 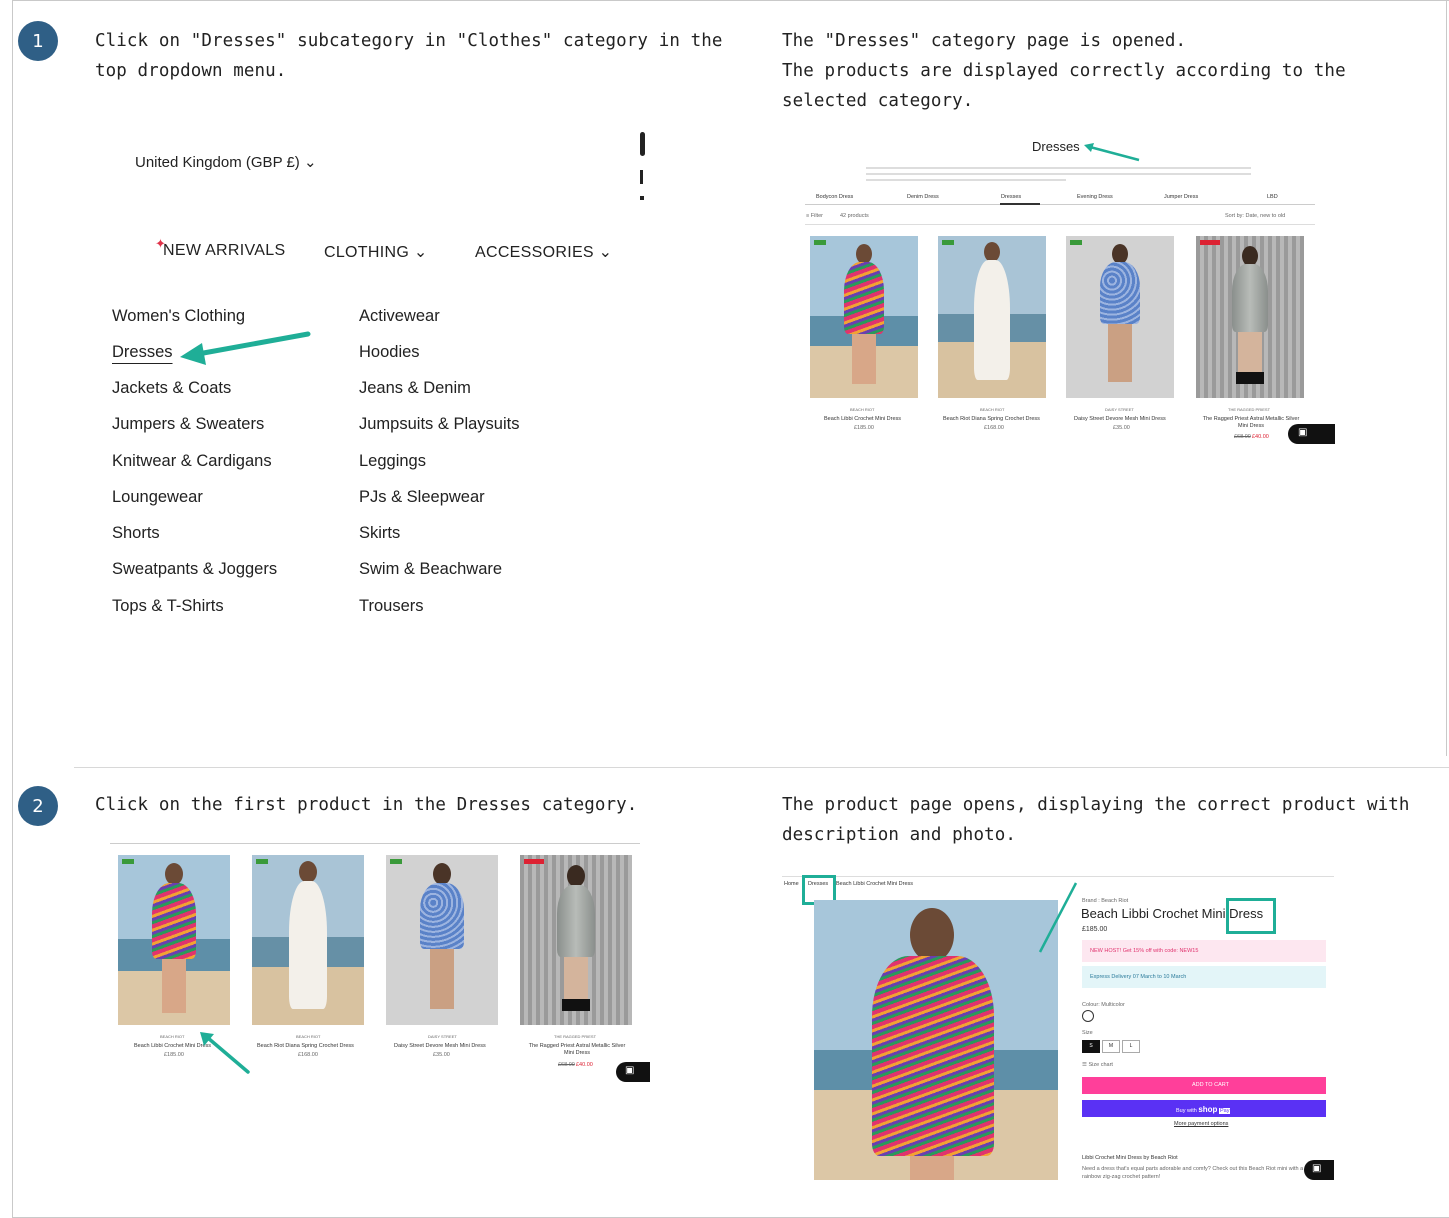 I want to click on menu-item-dresses: Dresses, so click(x=142, y=352).